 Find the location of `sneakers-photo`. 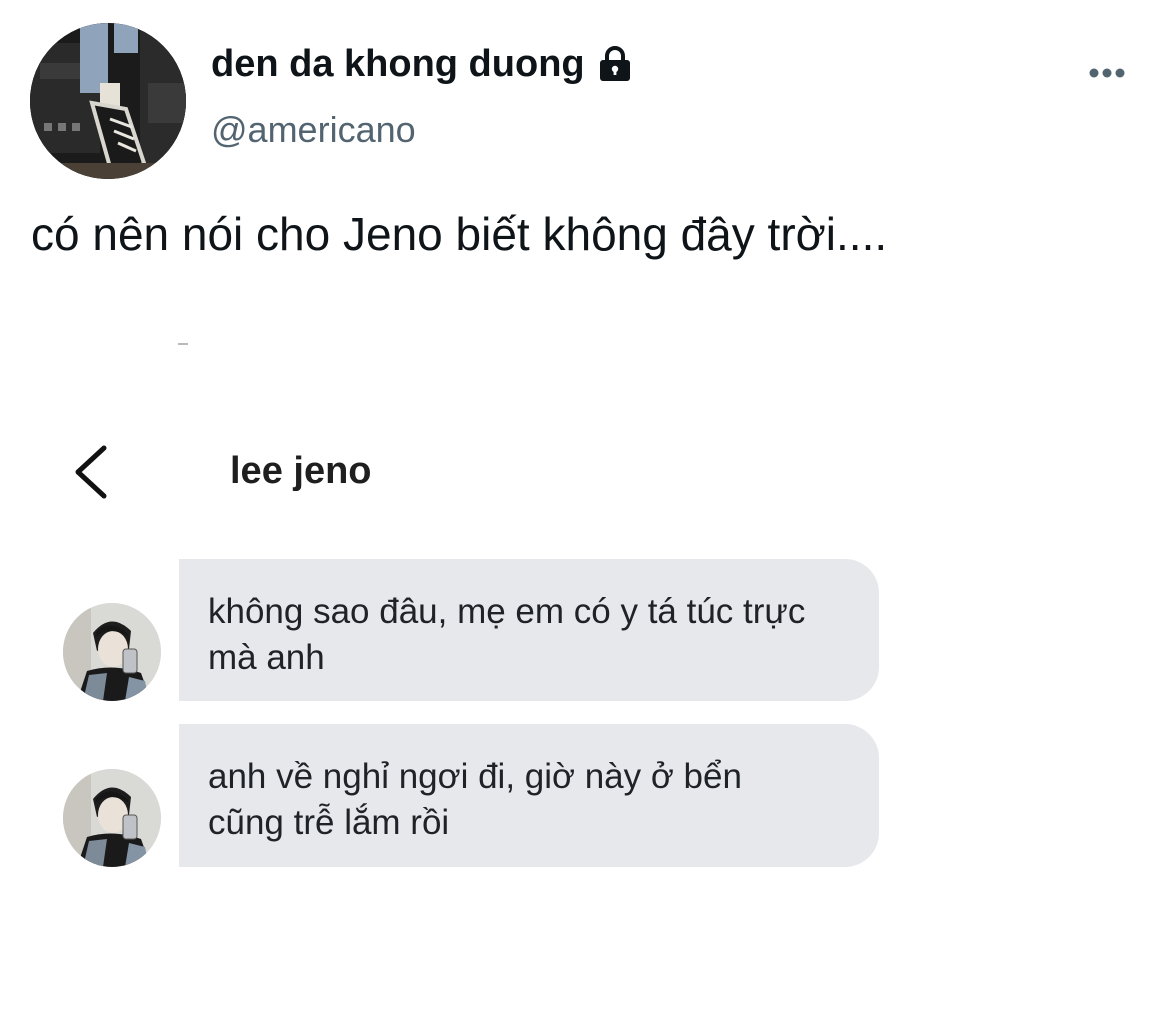

sneakers-photo is located at coordinates (108, 101).